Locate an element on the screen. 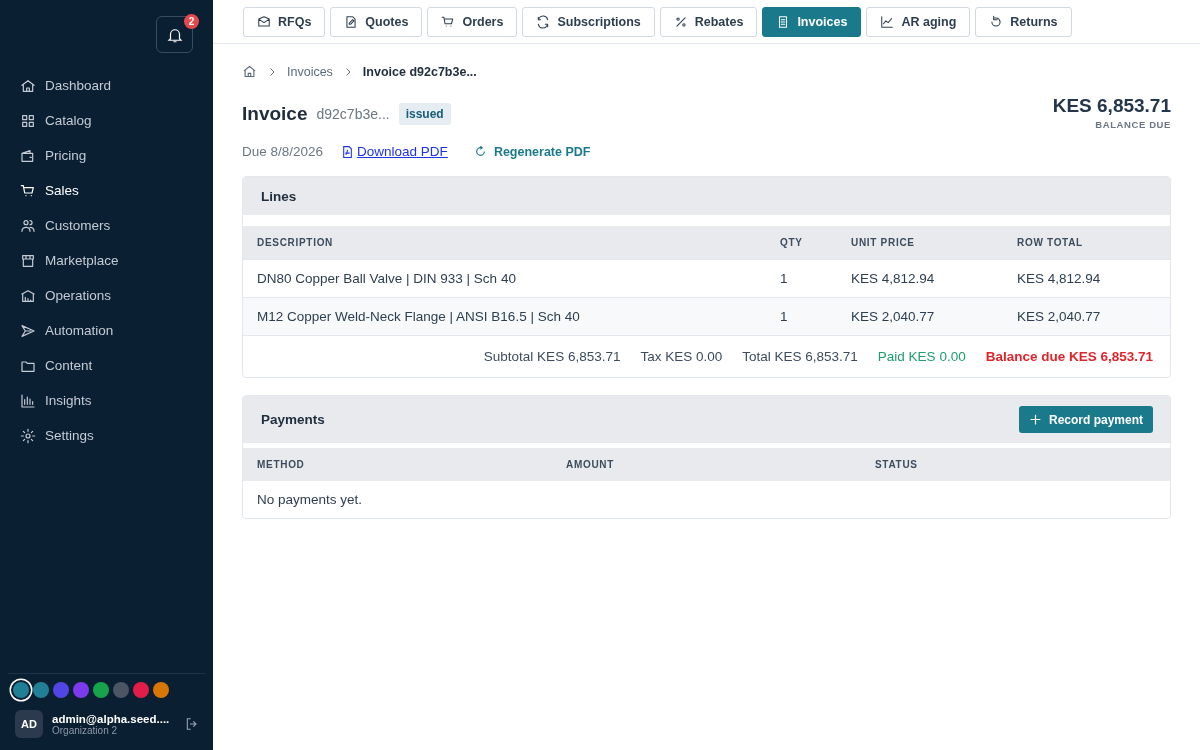 The width and height of the screenshot is (1200, 750). record-payment-button: Record payment is located at coordinates (1085, 419).